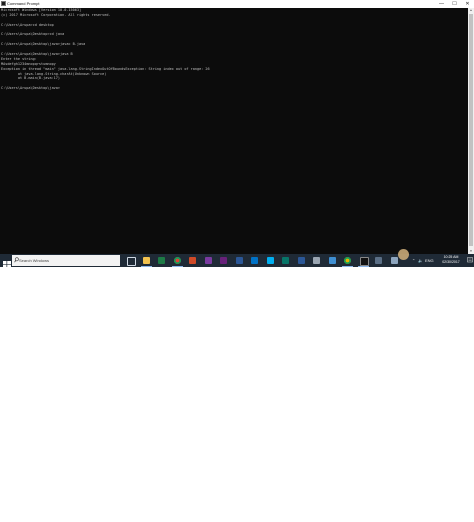  I want to click on file-explorer-icon, so click(146, 260).